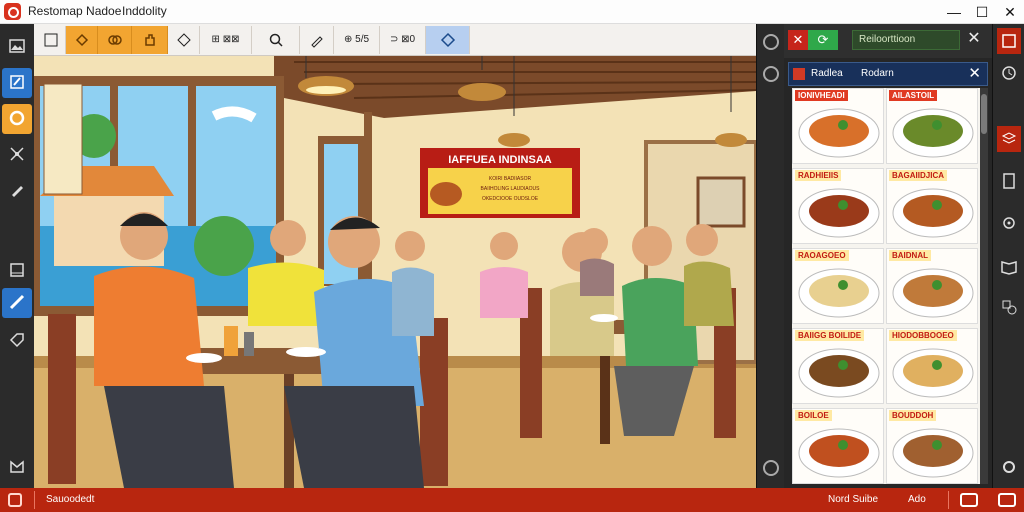 This screenshot has width=1024, height=512. I want to click on menu-item-card: BOUDDOH, so click(932, 446).